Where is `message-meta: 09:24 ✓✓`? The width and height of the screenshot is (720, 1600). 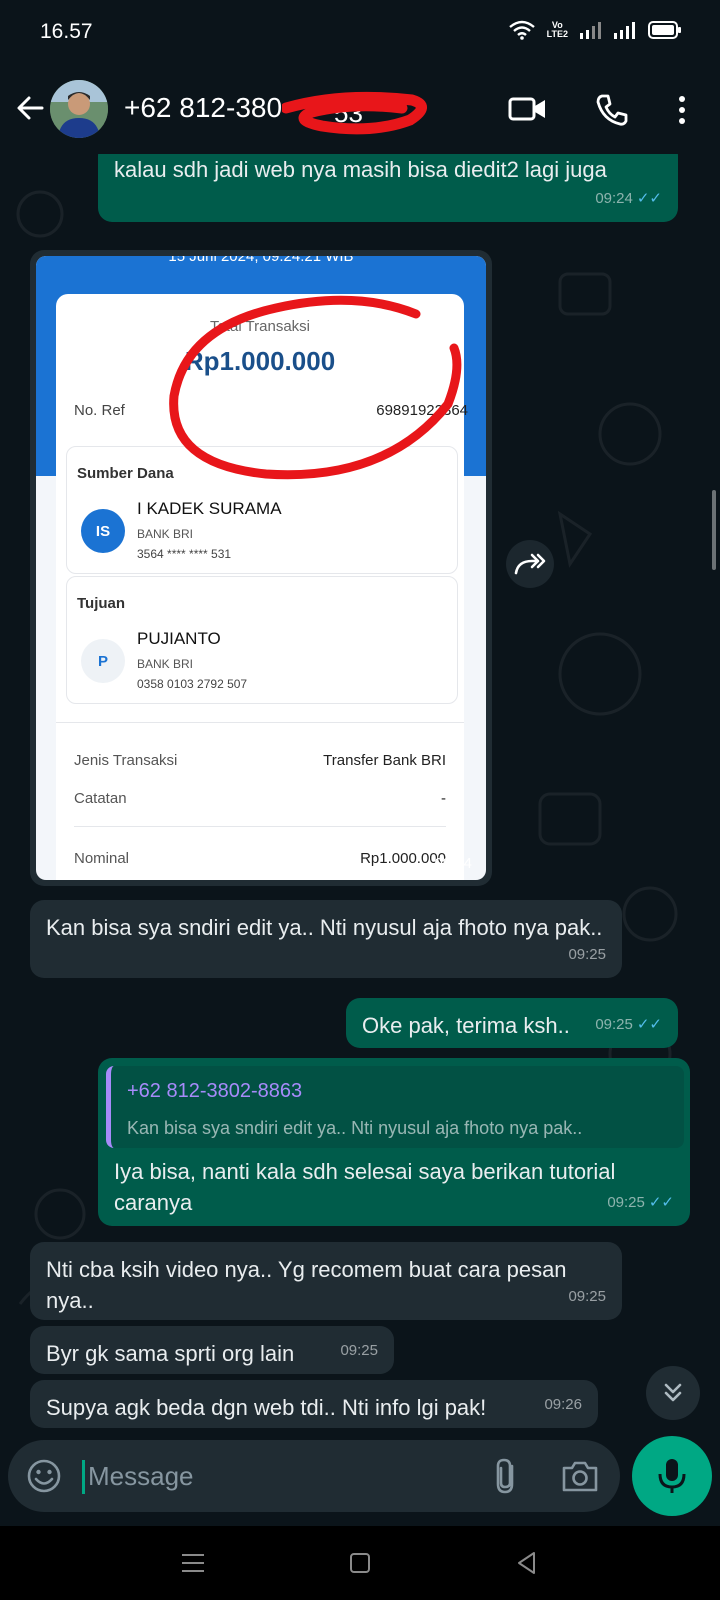 message-meta: 09:24 ✓✓ is located at coordinates (628, 198).